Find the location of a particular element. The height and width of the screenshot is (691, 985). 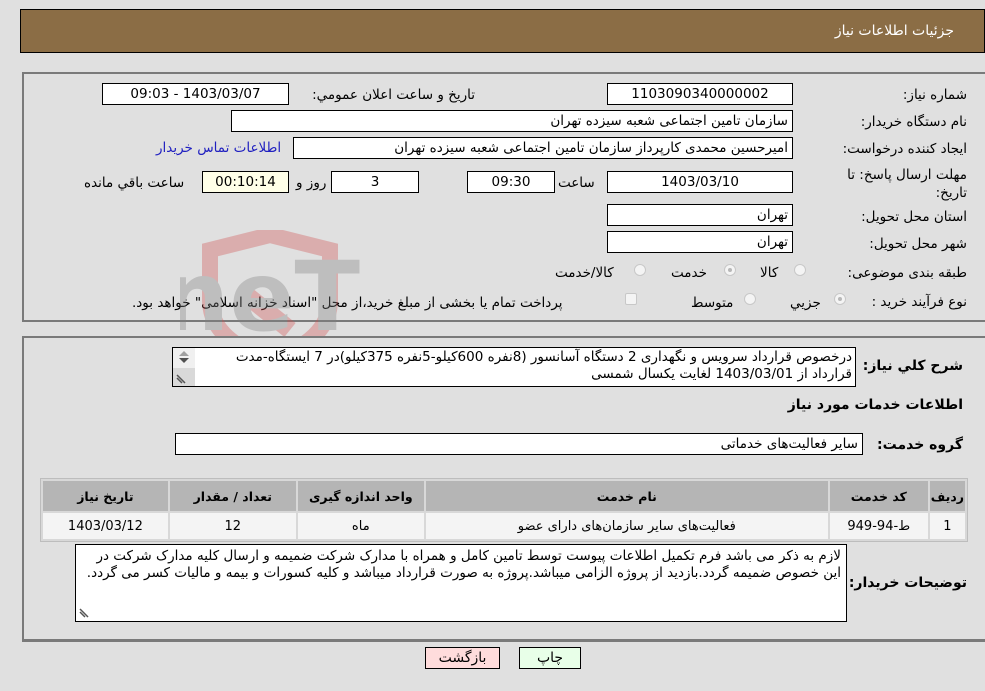

service-group-label: گروه خدمت: is located at coordinates (920, 445).